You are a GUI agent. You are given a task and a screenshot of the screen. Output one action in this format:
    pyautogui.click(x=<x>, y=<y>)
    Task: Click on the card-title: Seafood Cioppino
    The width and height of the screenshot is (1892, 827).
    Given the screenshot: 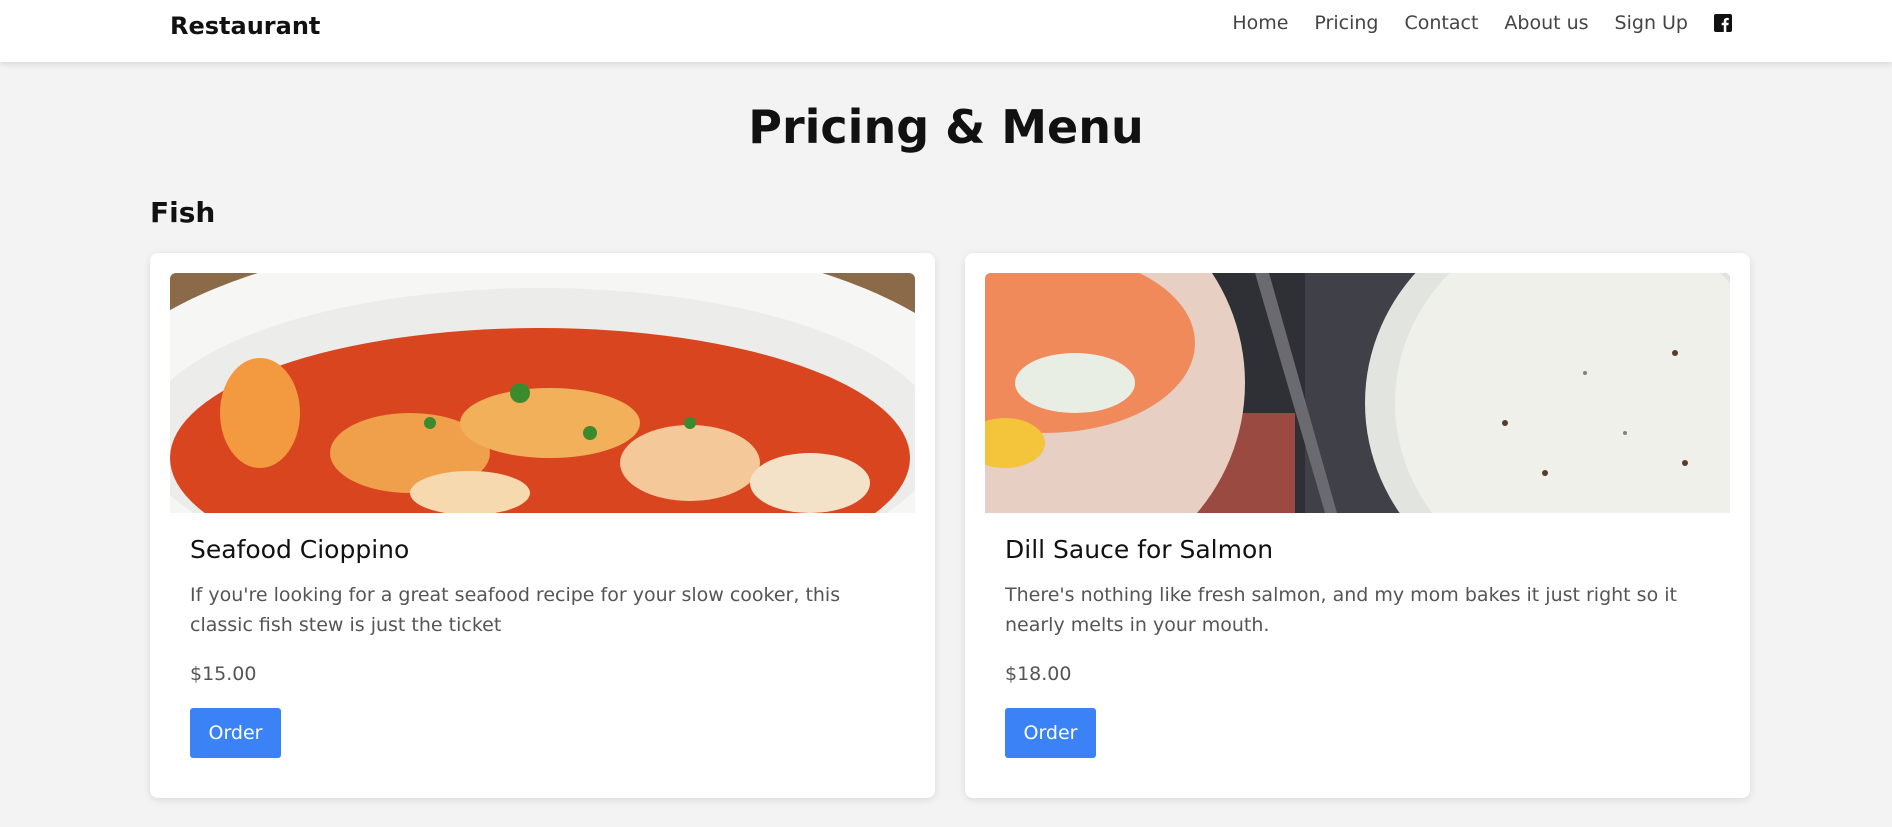 What is the action you would take?
    pyautogui.click(x=300, y=549)
    